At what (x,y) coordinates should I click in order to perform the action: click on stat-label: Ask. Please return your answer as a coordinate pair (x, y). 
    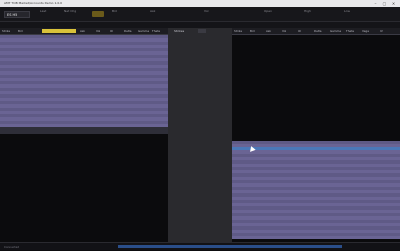
    Looking at the image, I should click on (153, 11).